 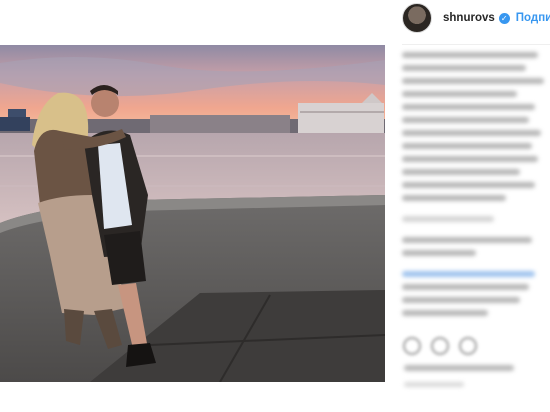 What do you see at coordinates (412, 346) in the screenshot?
I see `heart-icon` at bounding box center [412, 346].